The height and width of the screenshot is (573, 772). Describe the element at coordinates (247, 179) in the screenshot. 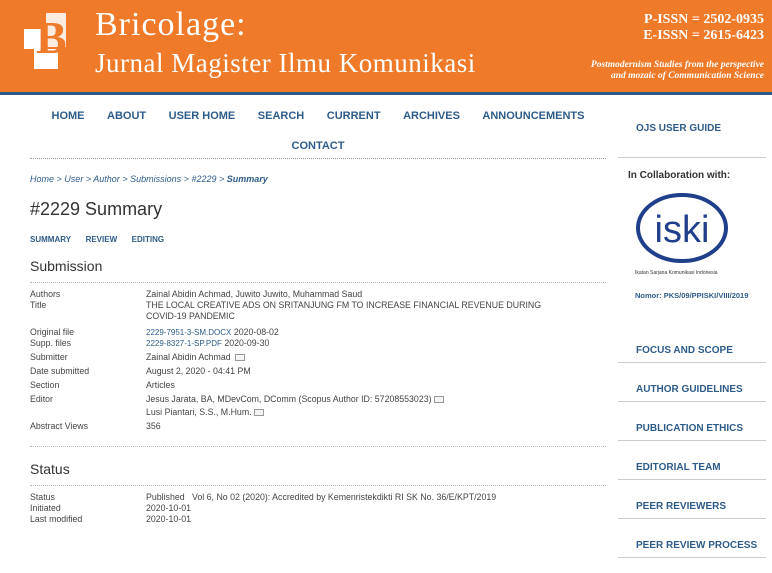

I see `breadcrumb-summary: Summary` at that location.